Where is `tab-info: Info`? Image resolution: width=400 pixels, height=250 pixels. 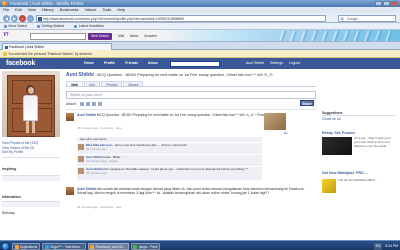
tab-info: Info is located at coordinates (92, 84).